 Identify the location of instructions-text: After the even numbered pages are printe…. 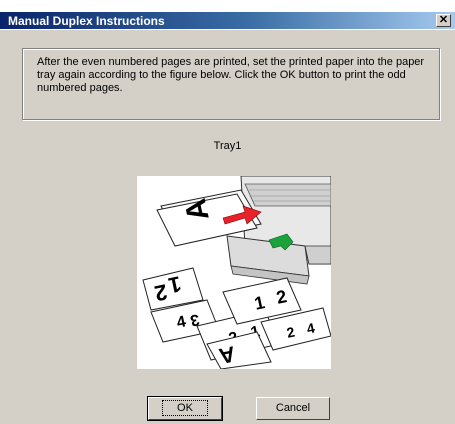
(231, 75).